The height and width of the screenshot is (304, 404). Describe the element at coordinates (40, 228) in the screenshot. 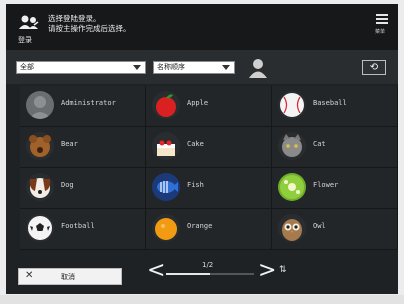

I see `football-icon` at that location.